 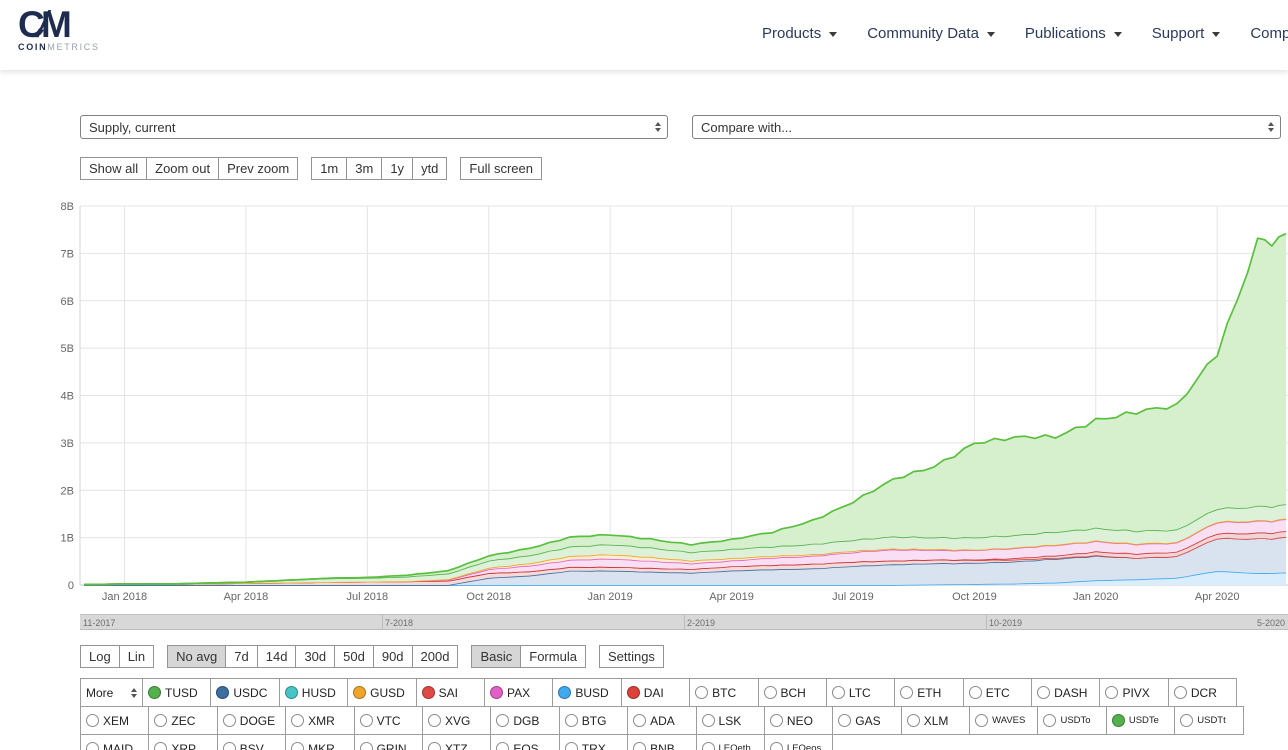 What do you see at coordinates (798, 742) in the screenshot?
I see `asset-toggle-leoeos: LEOeos` at bounding box center [798, 742].